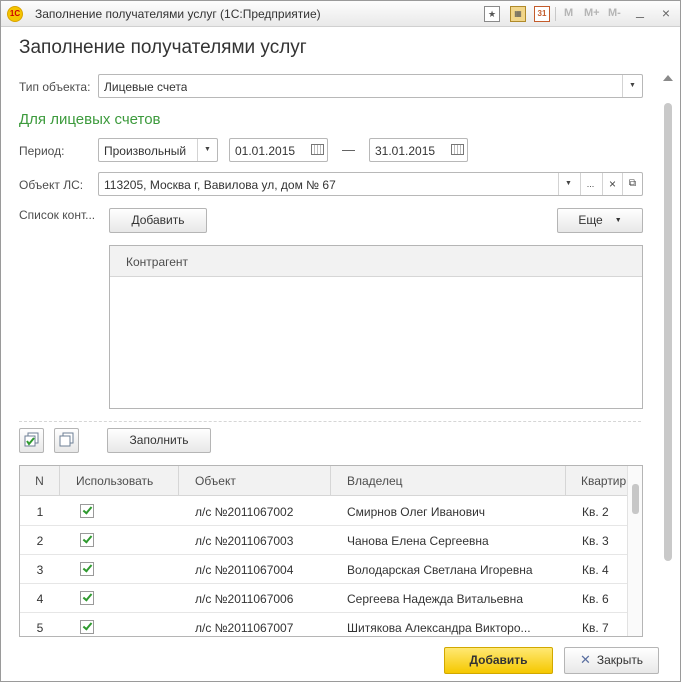 This screenshot has height=682, width=681. I want to click on uncheck-all-button, so click(66, 440).